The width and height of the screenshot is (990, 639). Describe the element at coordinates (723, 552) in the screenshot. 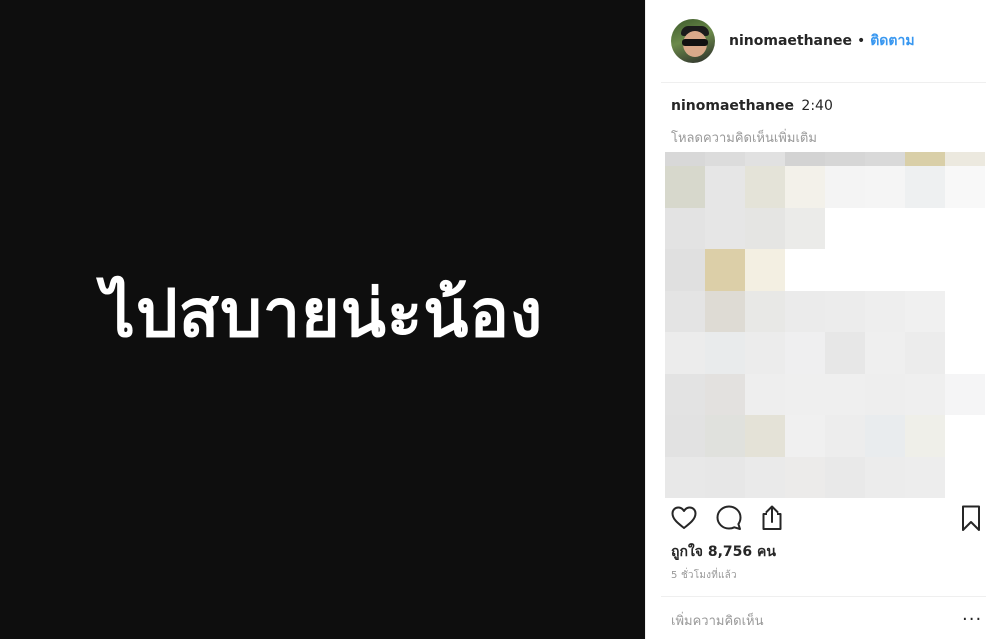

I see `likes-count: ถูกใจ 8,756 คน` at that location.